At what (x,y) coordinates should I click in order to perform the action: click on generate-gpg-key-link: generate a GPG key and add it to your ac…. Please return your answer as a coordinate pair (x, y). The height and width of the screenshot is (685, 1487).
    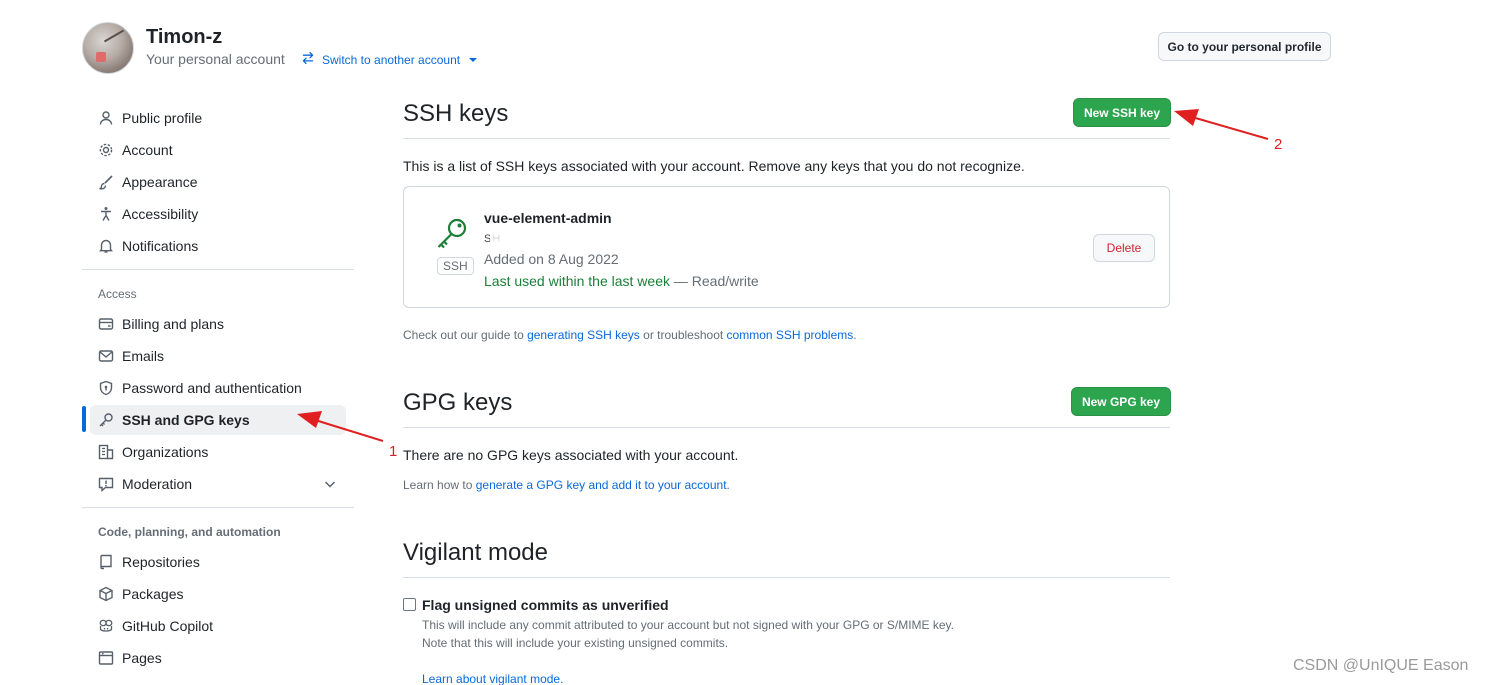
    Looking at the image, I should click on (601, 485).